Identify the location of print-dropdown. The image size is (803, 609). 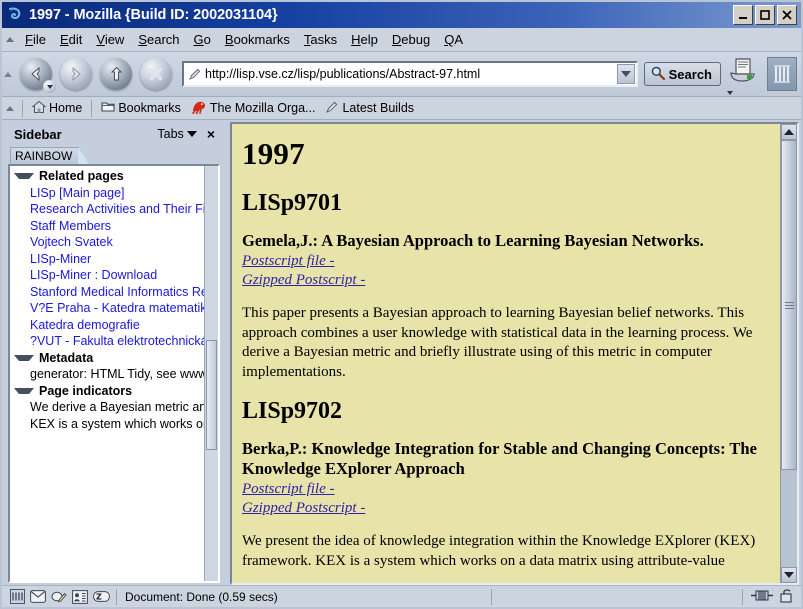
(746, 93).